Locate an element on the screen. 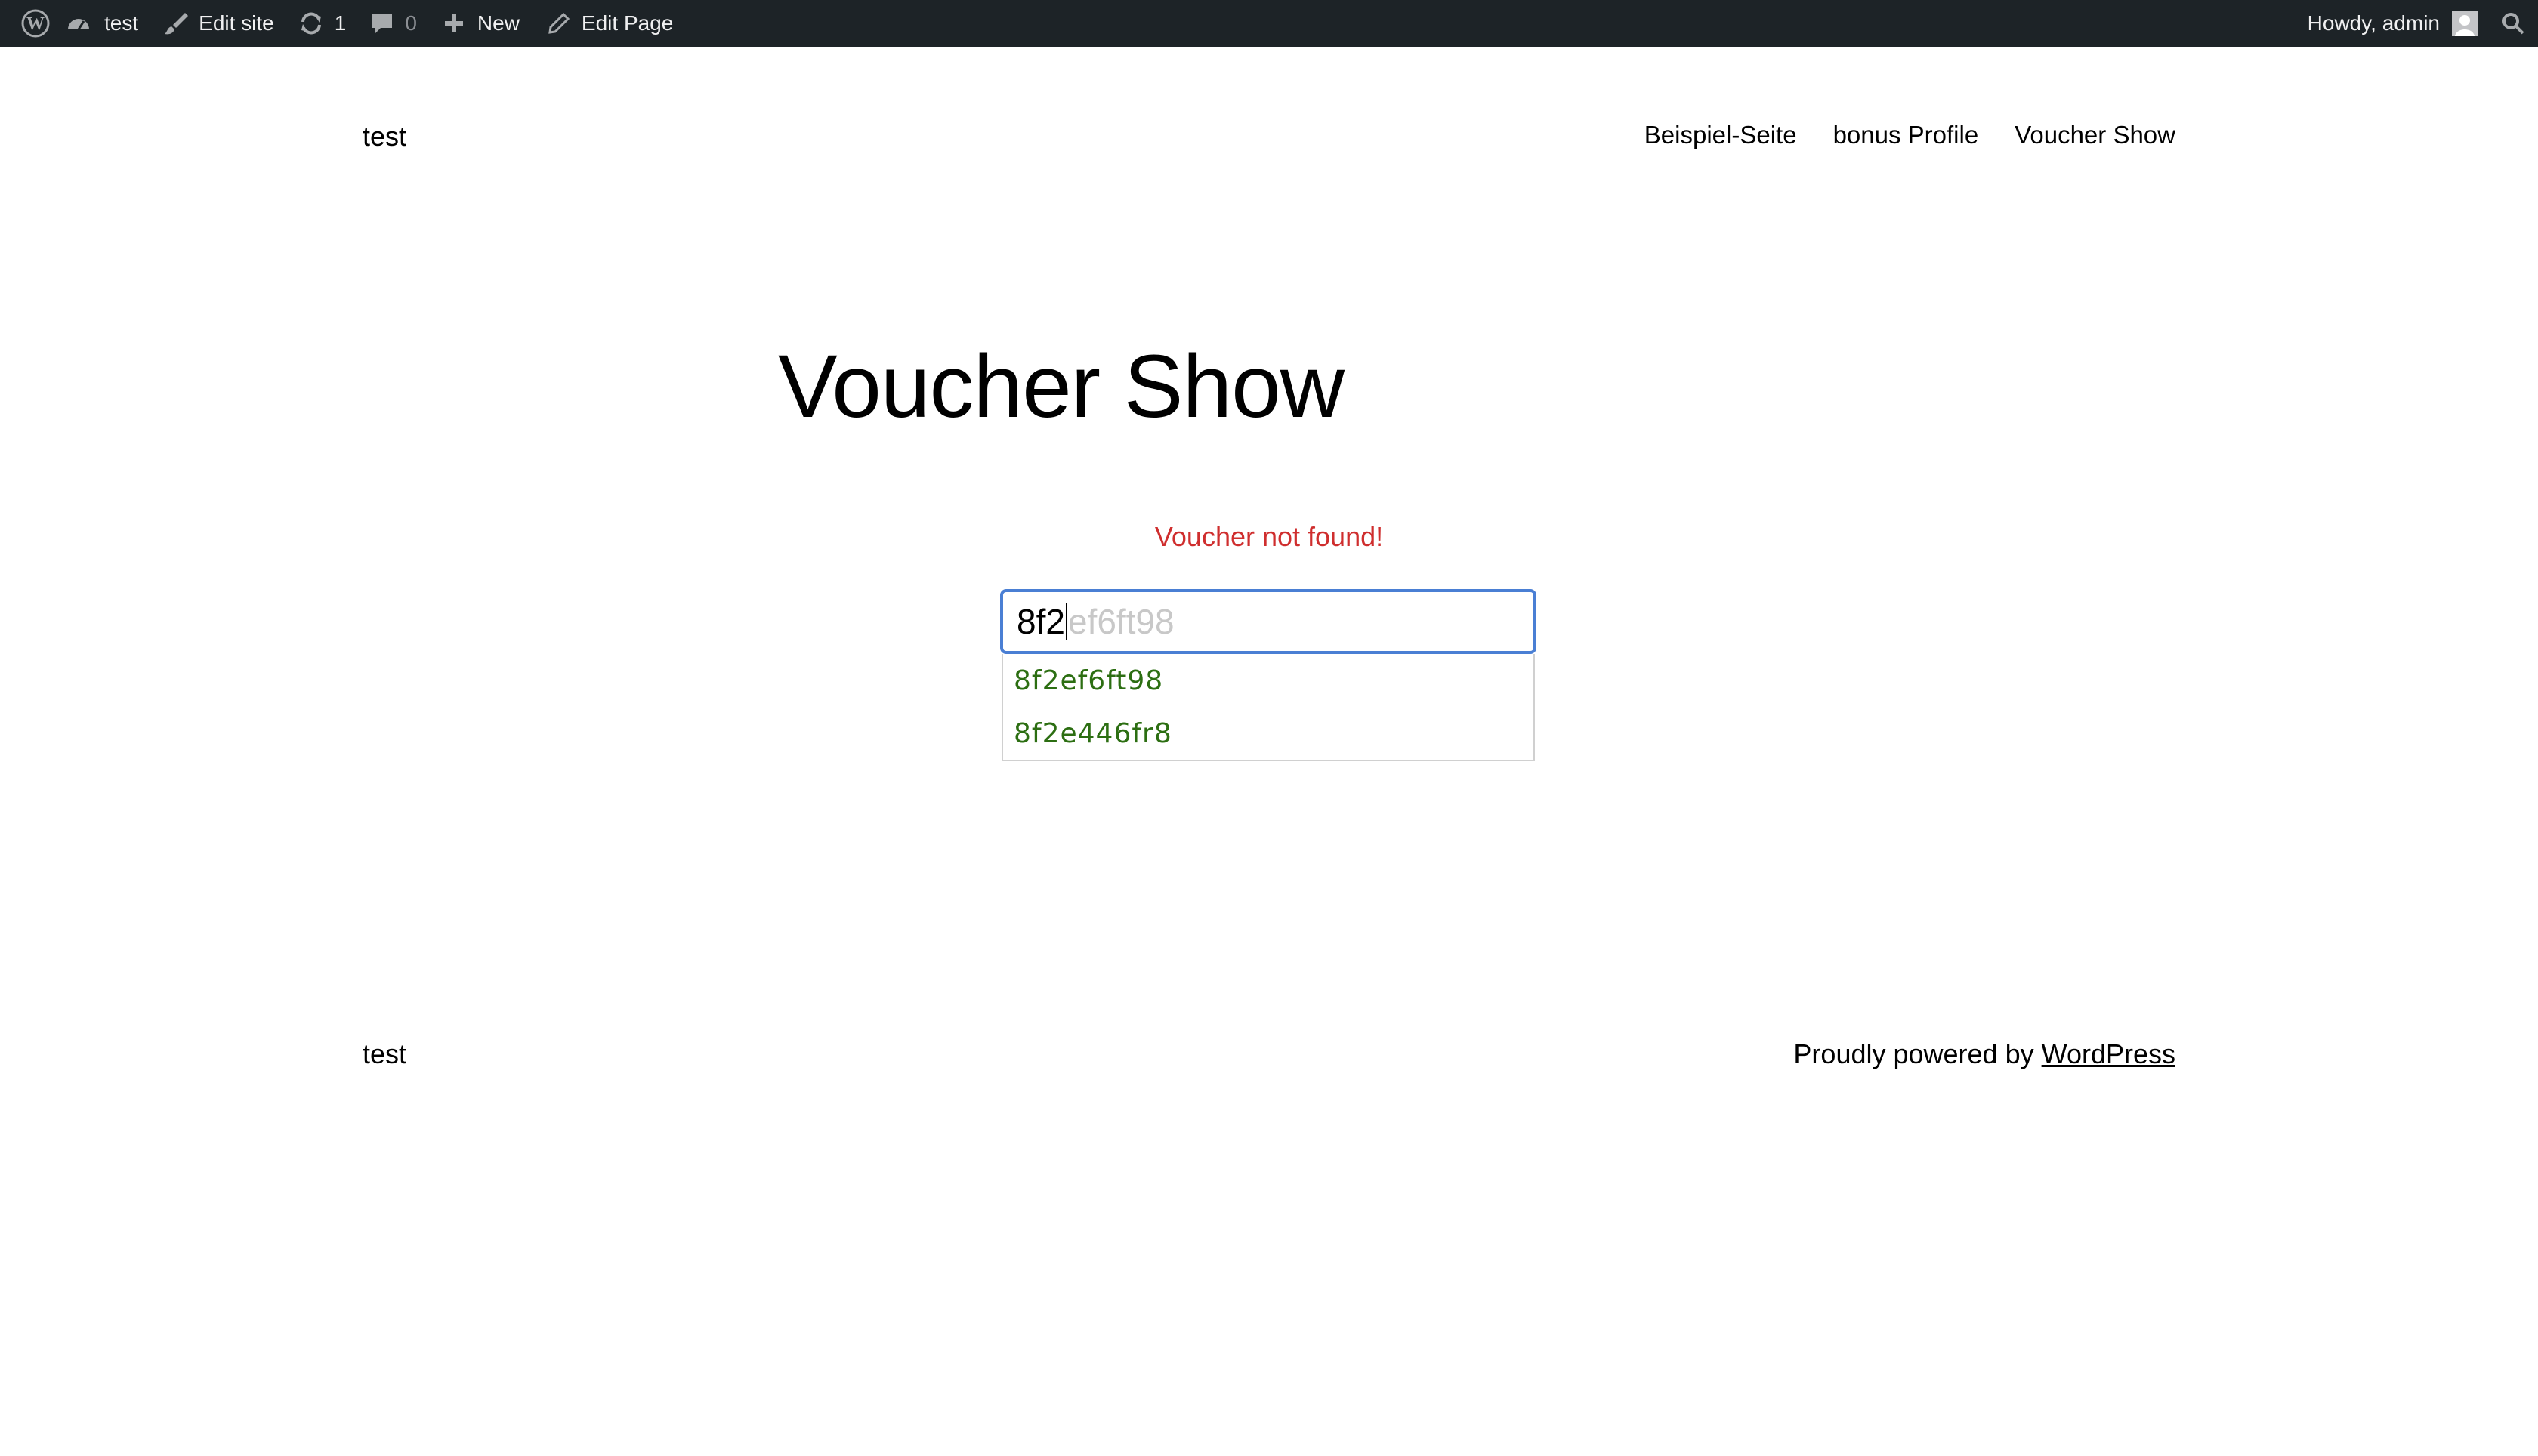  comments-count: 0 is located at coordinates (411, 23).